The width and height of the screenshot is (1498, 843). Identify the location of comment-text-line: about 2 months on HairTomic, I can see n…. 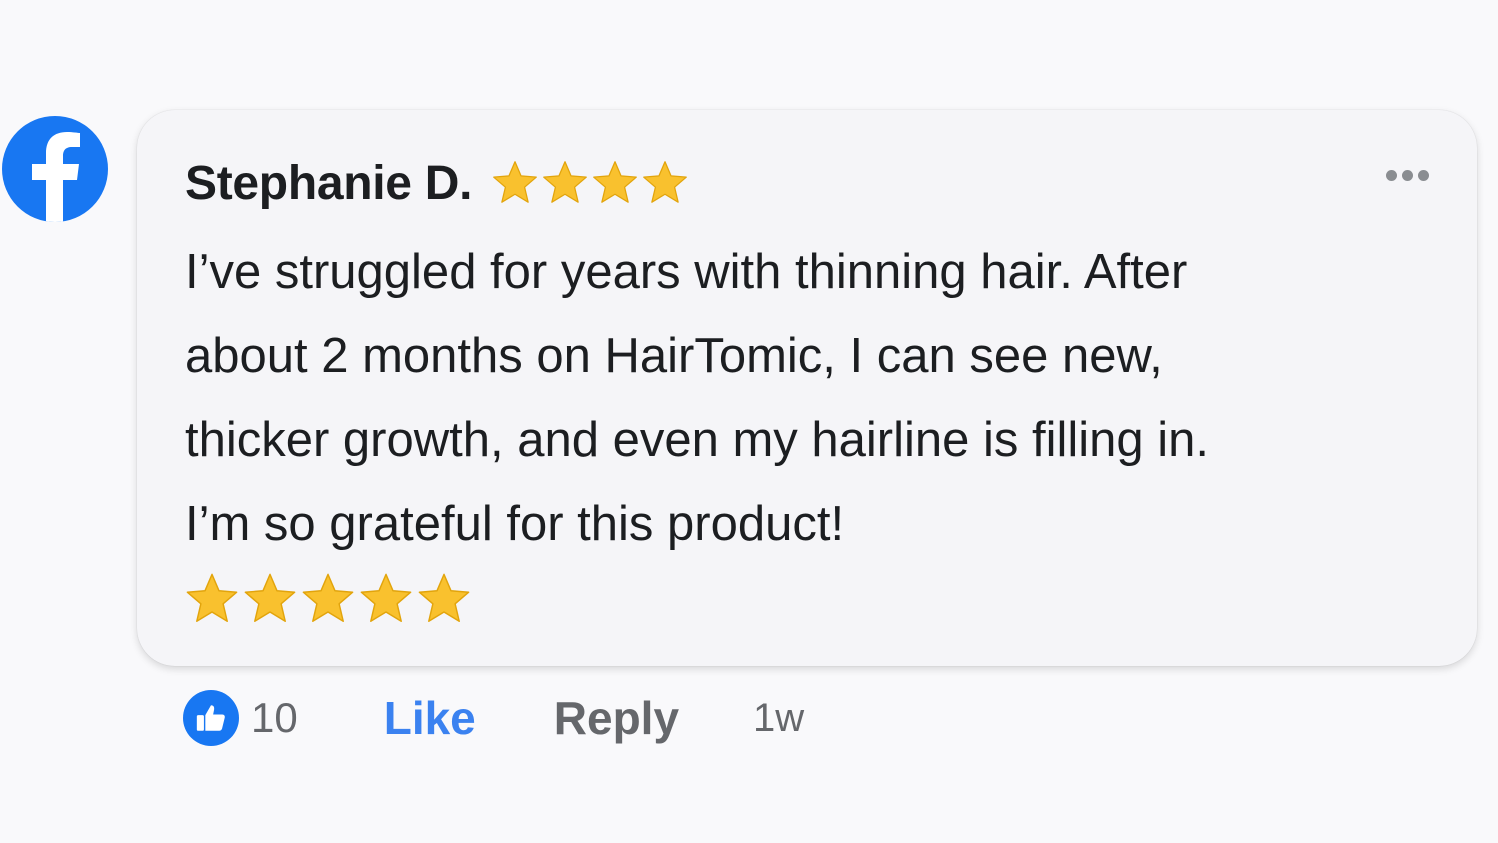
(674, 356).